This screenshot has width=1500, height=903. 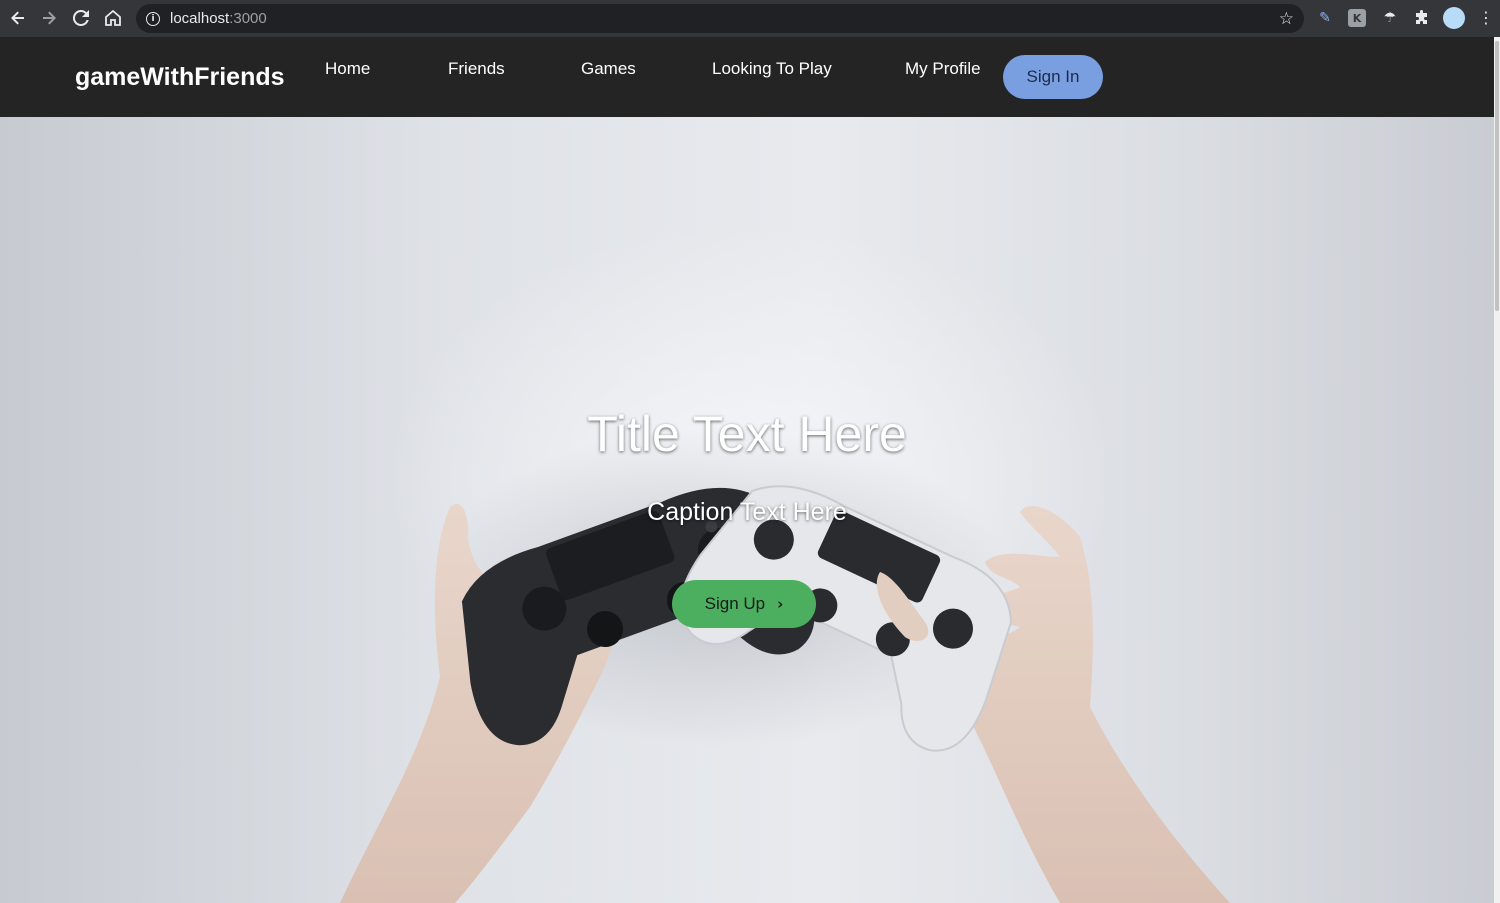 I want to click on sign-up-button: Sign Up ›, so click(x=744, y=604).